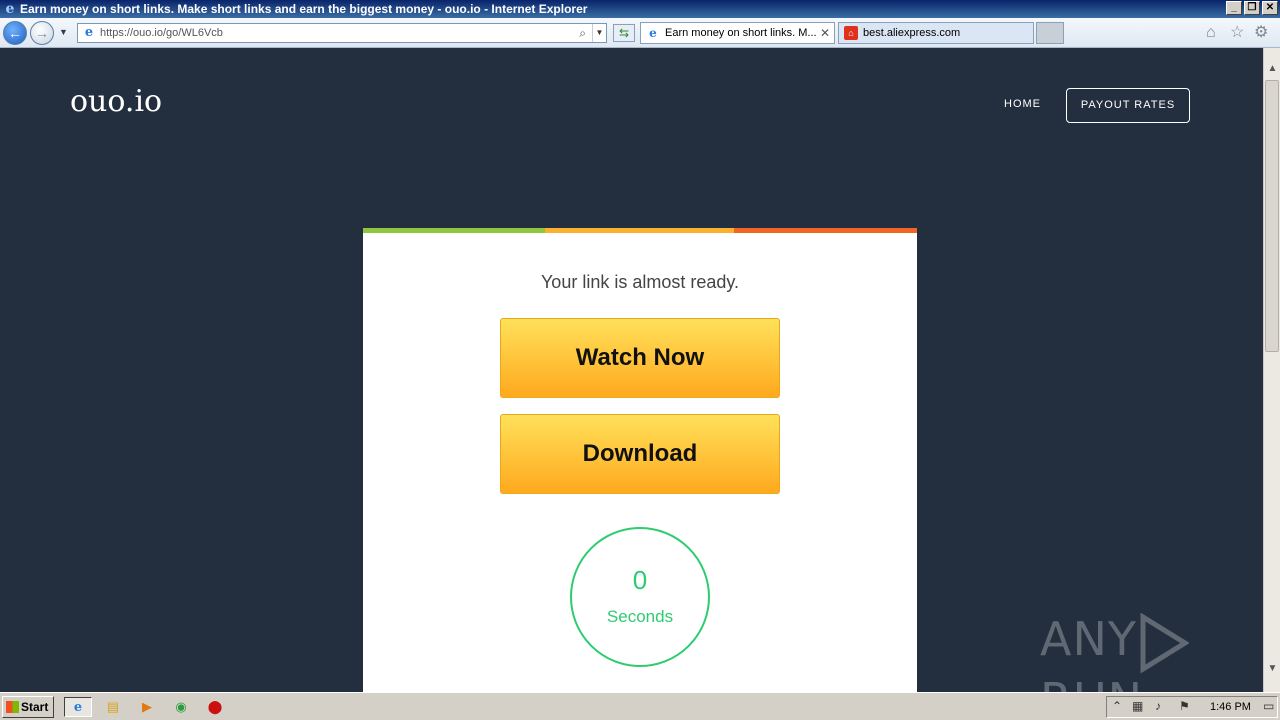 The width and height of the screenshot is (1280, 720). Describe the element at coordinates (624, 33) in the screenshot. I see `compatibility-refresh-button: ⇆` at that location.